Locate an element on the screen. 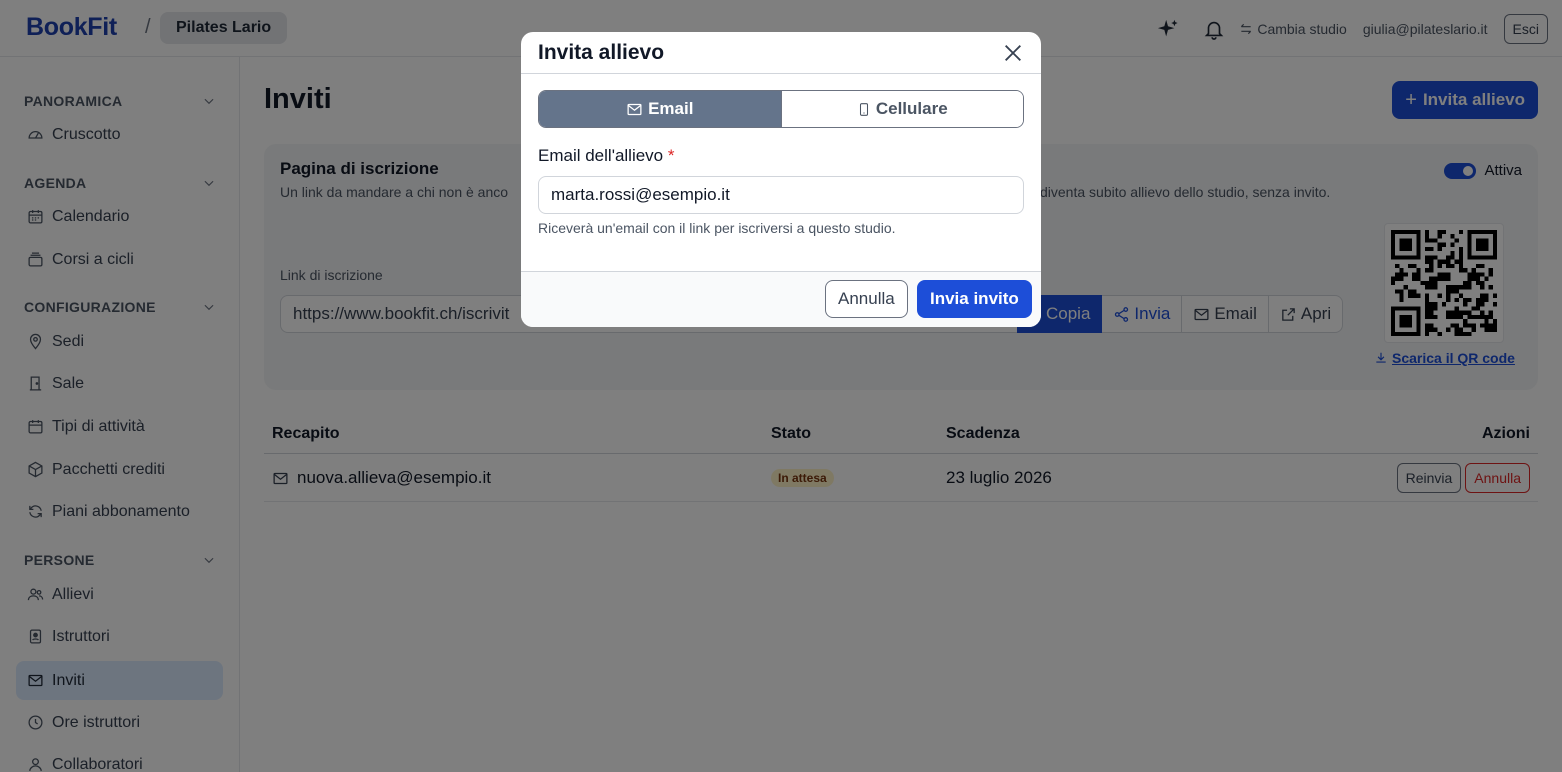 The height and width of the screenshot is (772, 1562). phone-icon is located at coordinates (863, 109).